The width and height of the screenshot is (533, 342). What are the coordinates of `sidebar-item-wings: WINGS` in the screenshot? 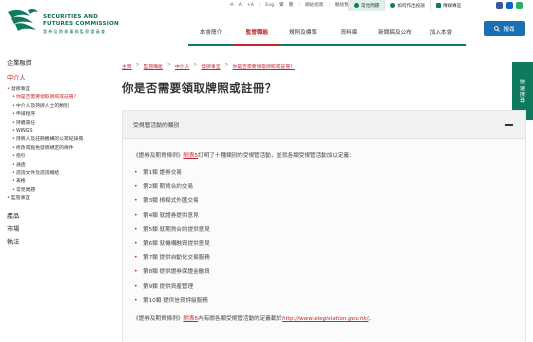 It's located at (55, 132).